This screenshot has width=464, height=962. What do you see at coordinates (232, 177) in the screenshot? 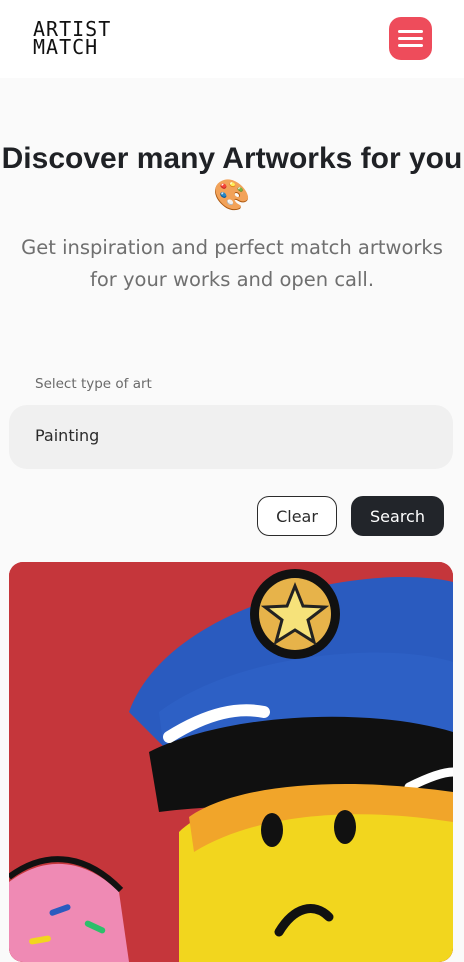
I see `hero-title: Discover many Artworks for you 🎨` at bounding box center [232, 177].